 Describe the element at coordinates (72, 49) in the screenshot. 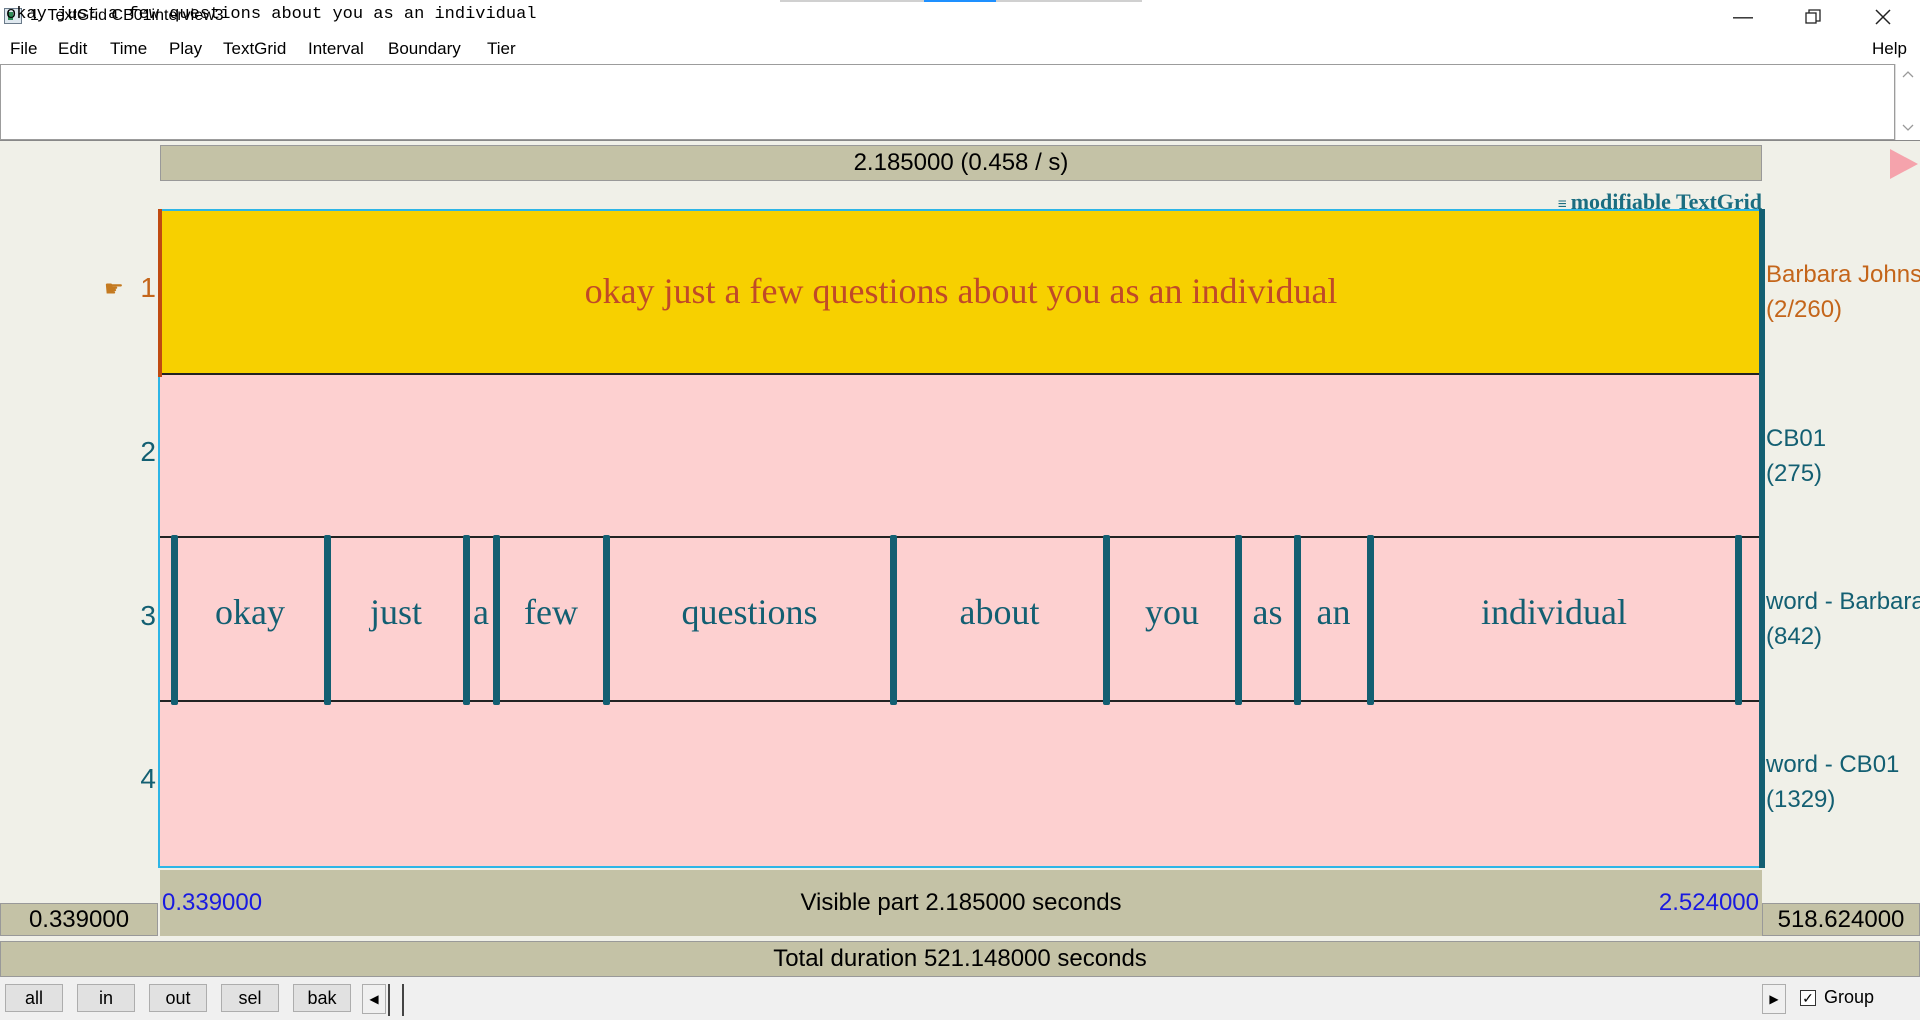

I see `menu-edit: Edit` at that location.